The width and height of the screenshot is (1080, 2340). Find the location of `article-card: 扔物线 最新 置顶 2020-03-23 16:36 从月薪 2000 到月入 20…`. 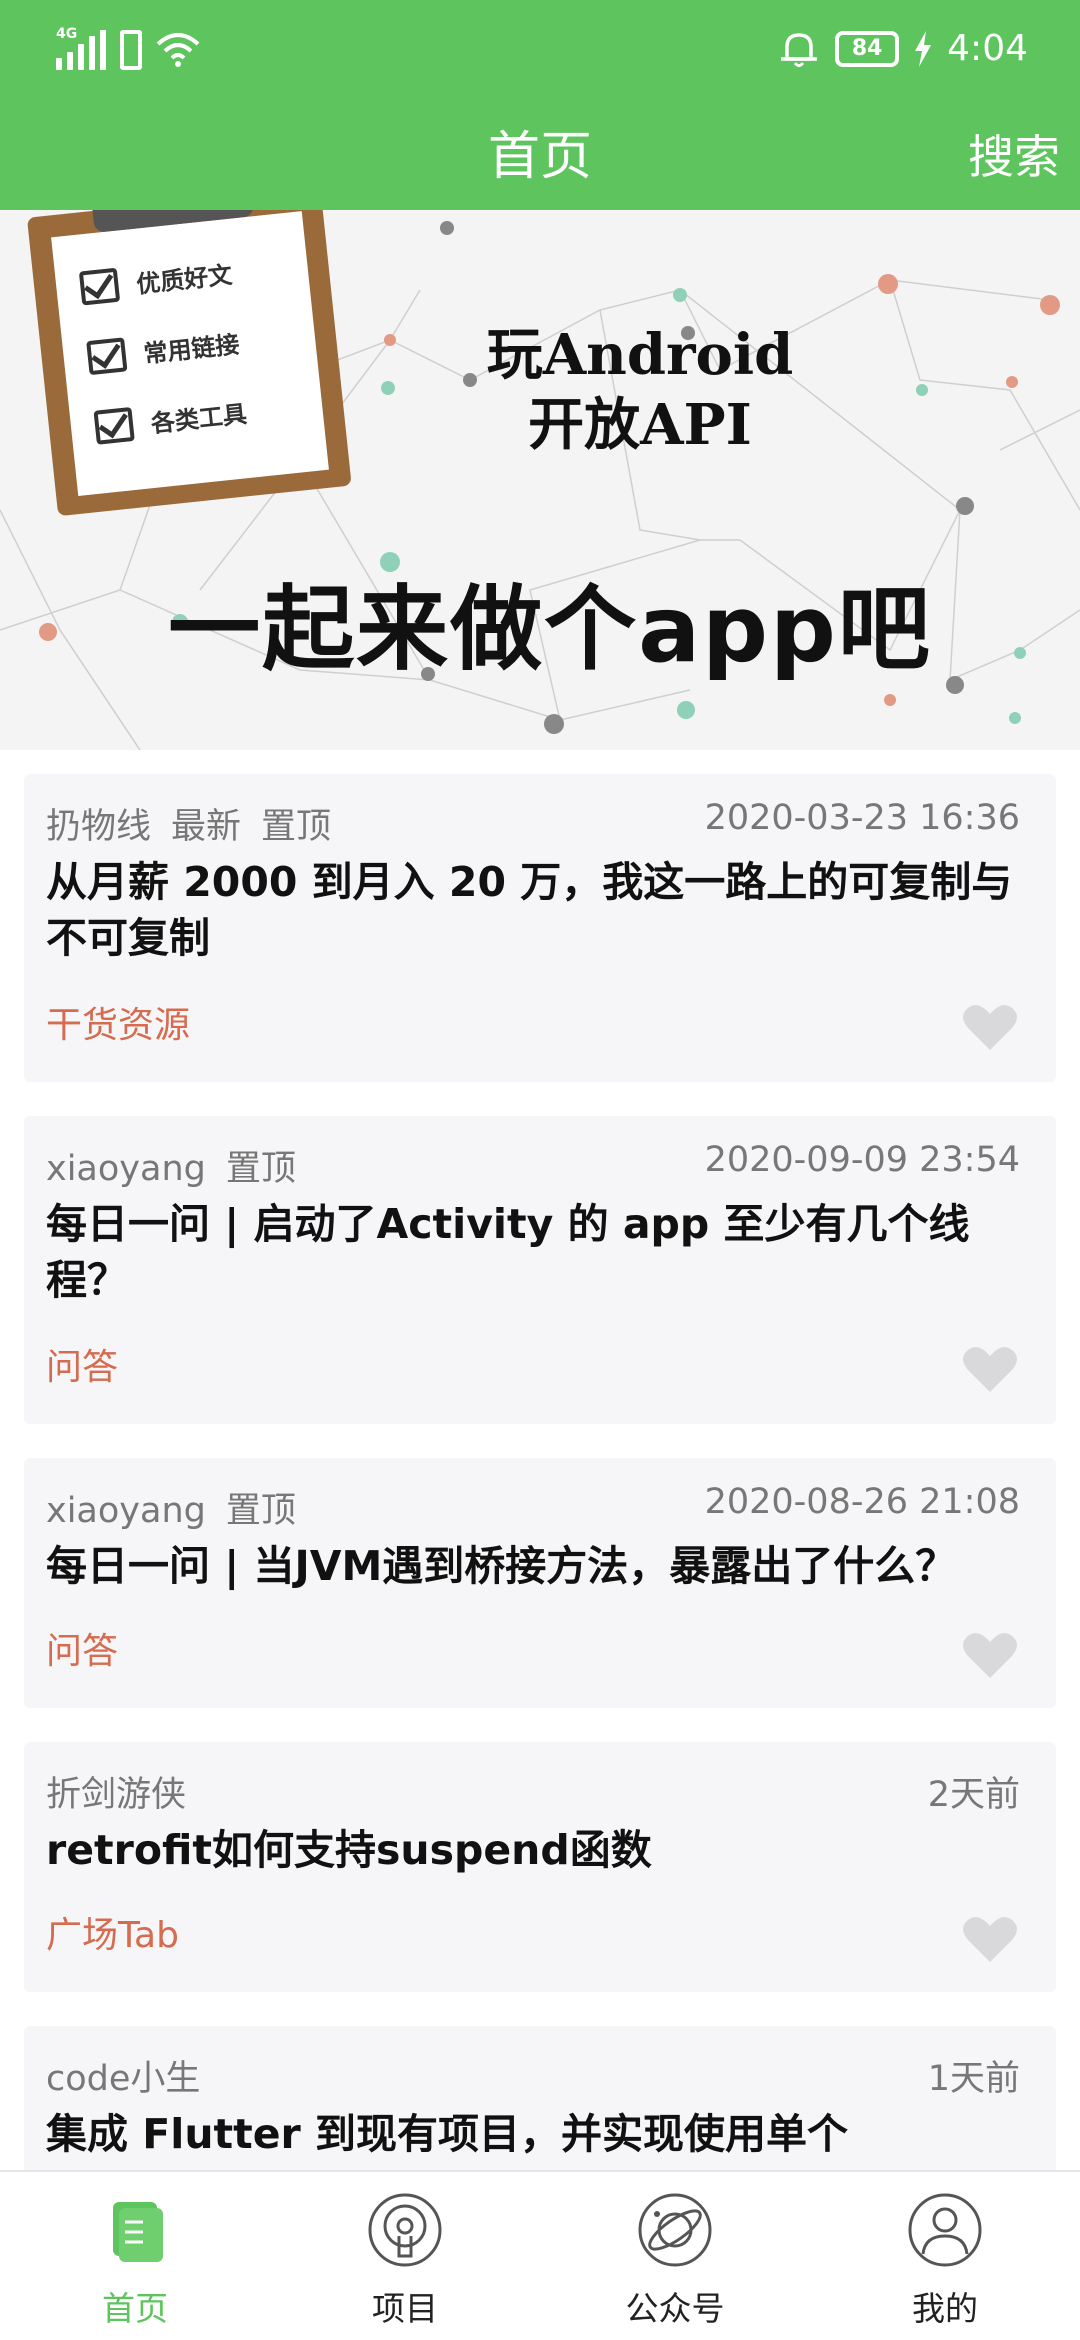

article-card: 扔物线 最新 置顶 2020-03-23 16:36 从月薪 2000 到月入 20… is located at coordinates (540, 928).